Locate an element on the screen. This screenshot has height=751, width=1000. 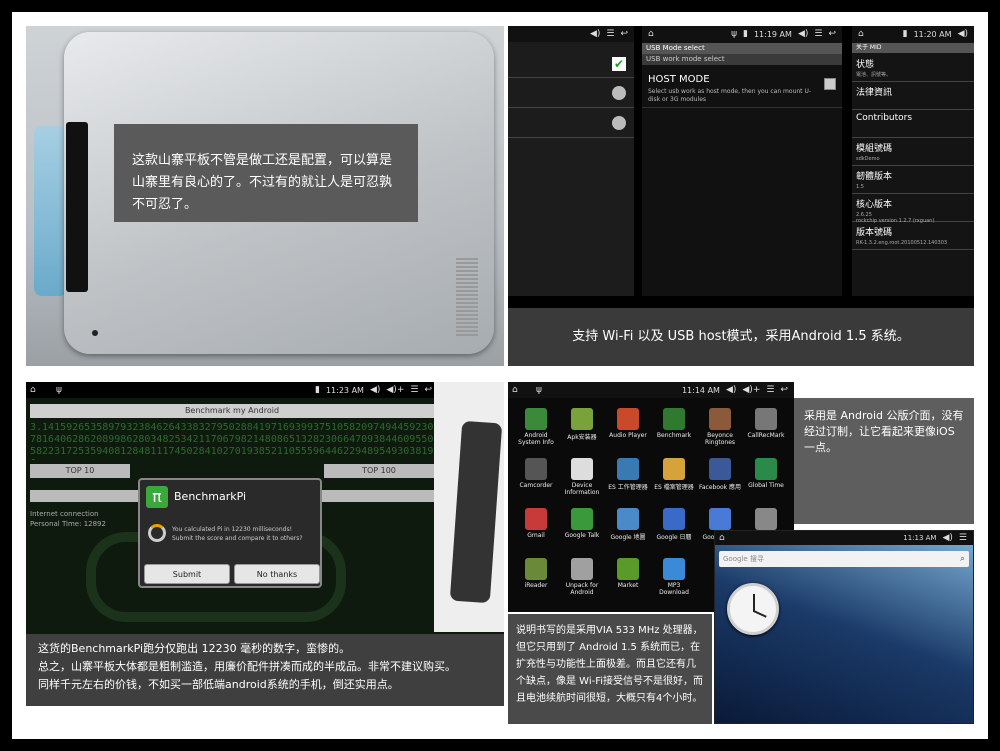
app-label: ES 檔案管理器 is located at coordinates (674, 487).